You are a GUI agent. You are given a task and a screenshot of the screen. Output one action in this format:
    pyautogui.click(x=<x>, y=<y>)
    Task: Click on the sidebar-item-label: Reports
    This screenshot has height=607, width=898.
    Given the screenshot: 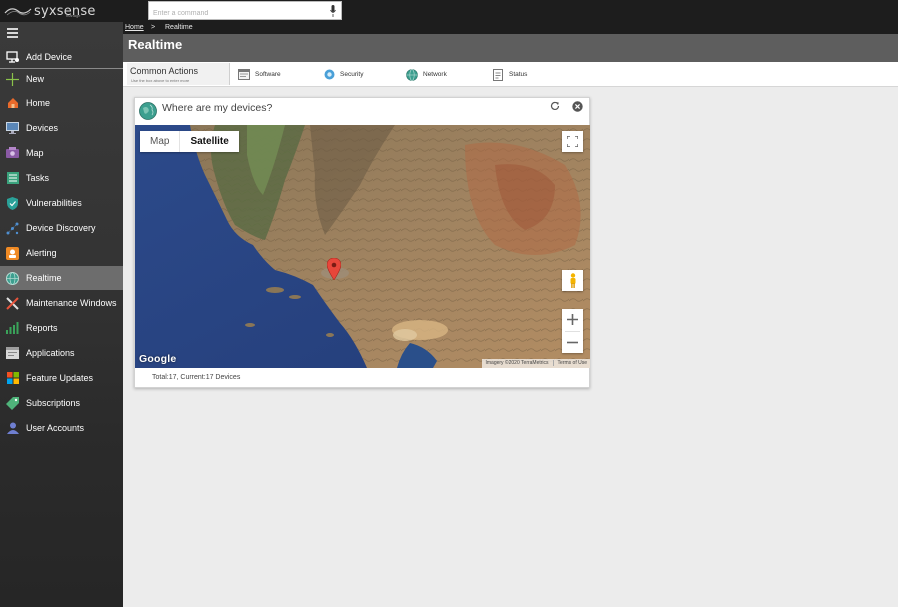 What is the action you would take?
    pyautogui.click(x=42, y=328)
    